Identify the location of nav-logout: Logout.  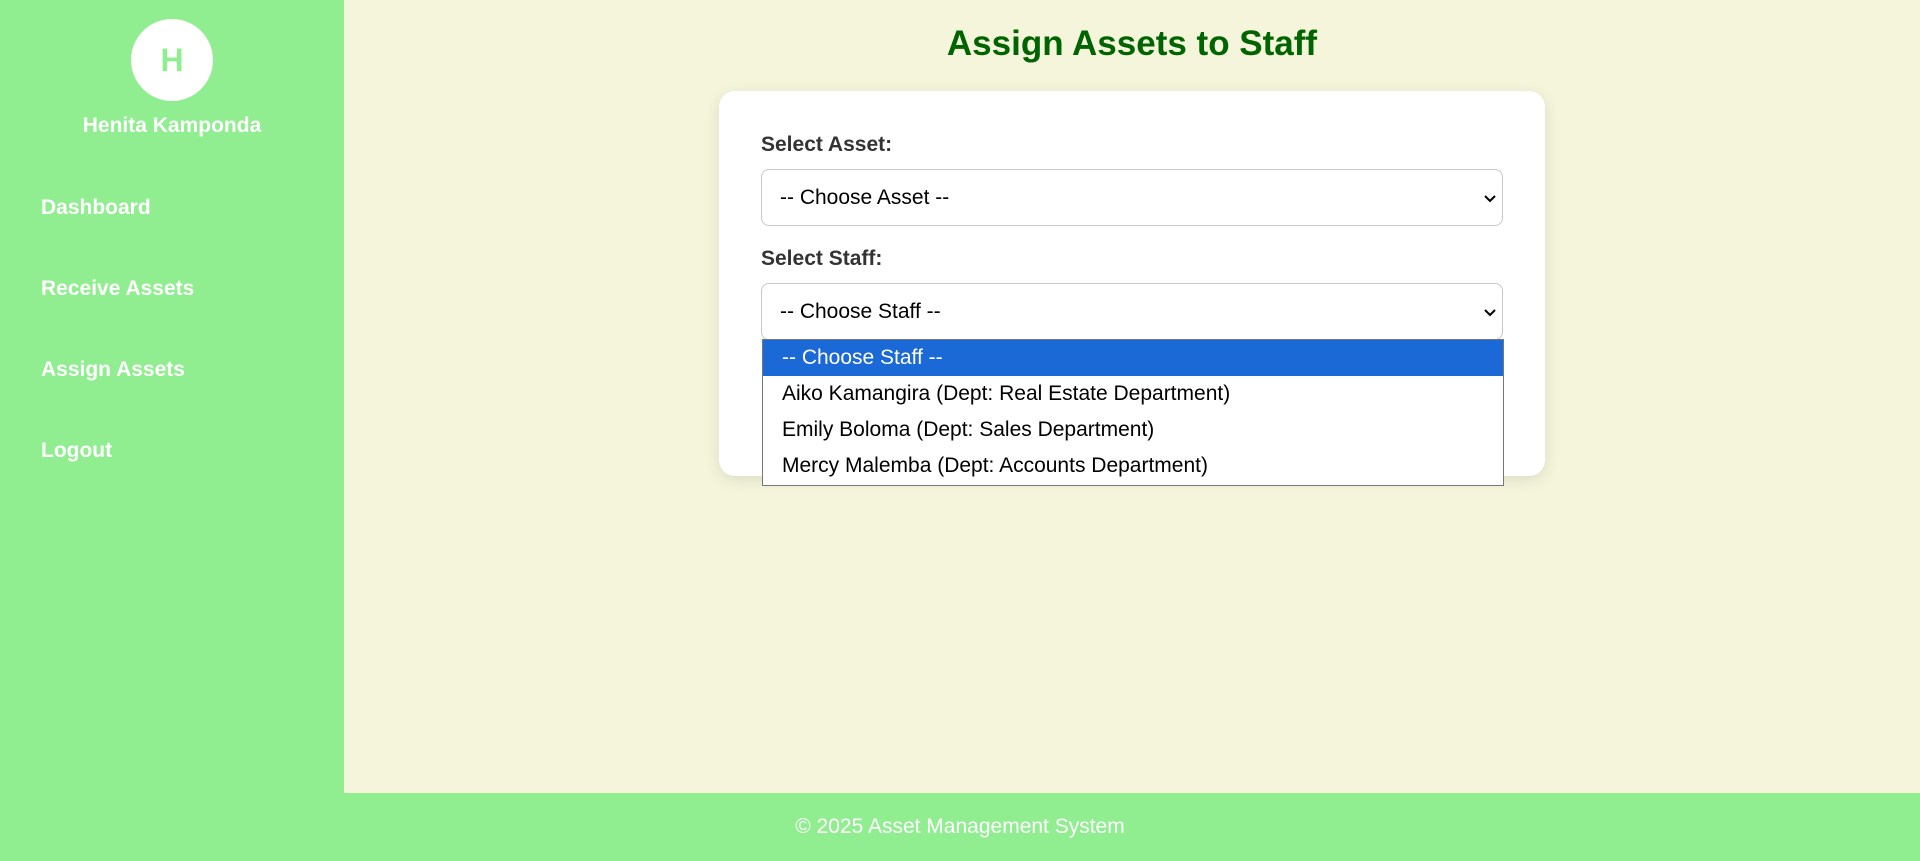
(76, 451).